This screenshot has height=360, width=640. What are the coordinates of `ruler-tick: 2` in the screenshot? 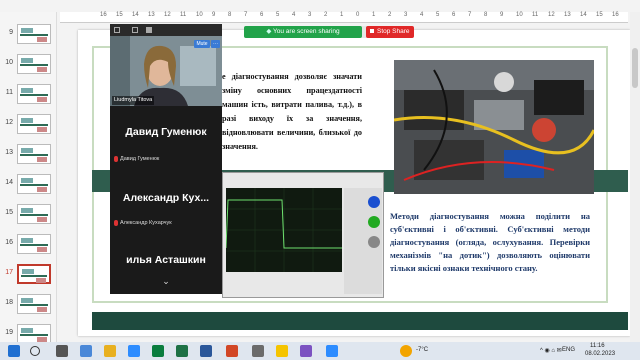 It's located at (390, 15).